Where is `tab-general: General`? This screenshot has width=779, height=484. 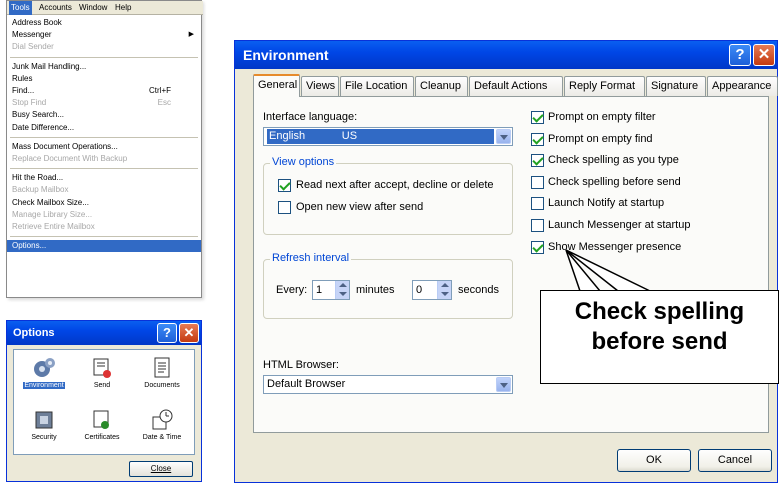 tab-general: General is located at coordinates (276, 85).